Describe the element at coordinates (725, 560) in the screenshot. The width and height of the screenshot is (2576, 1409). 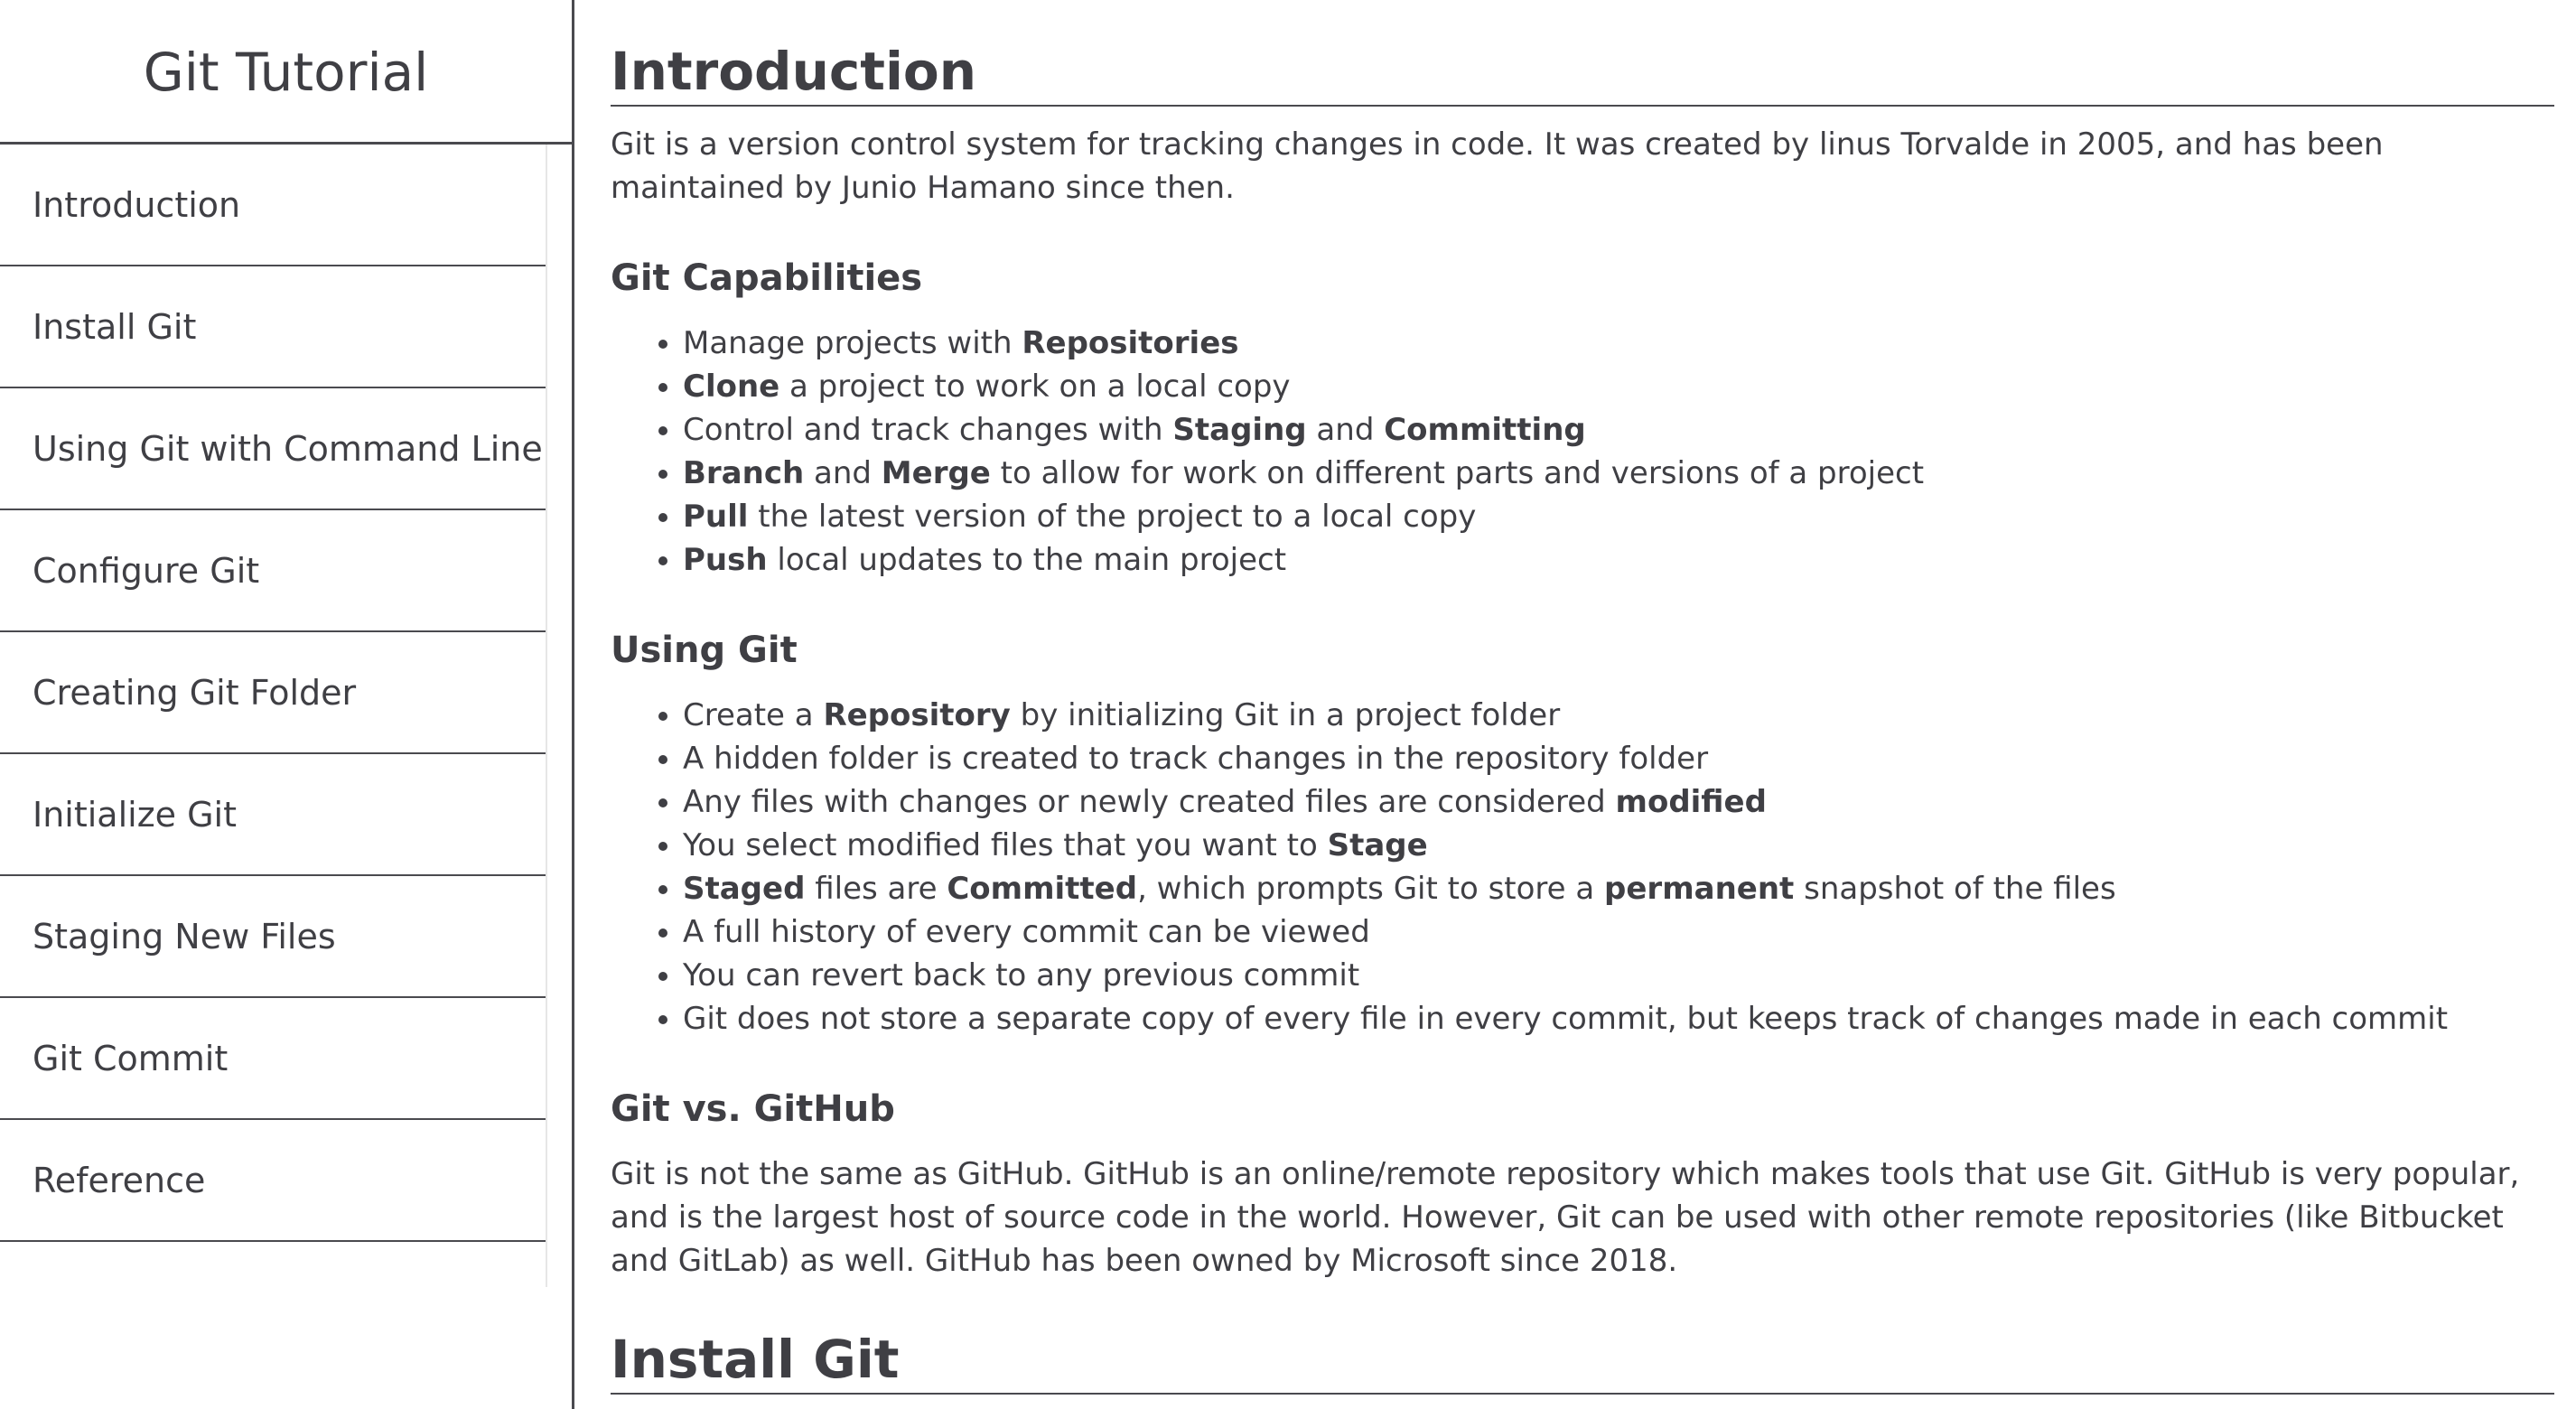
I see `bold-term: Push` at that location.